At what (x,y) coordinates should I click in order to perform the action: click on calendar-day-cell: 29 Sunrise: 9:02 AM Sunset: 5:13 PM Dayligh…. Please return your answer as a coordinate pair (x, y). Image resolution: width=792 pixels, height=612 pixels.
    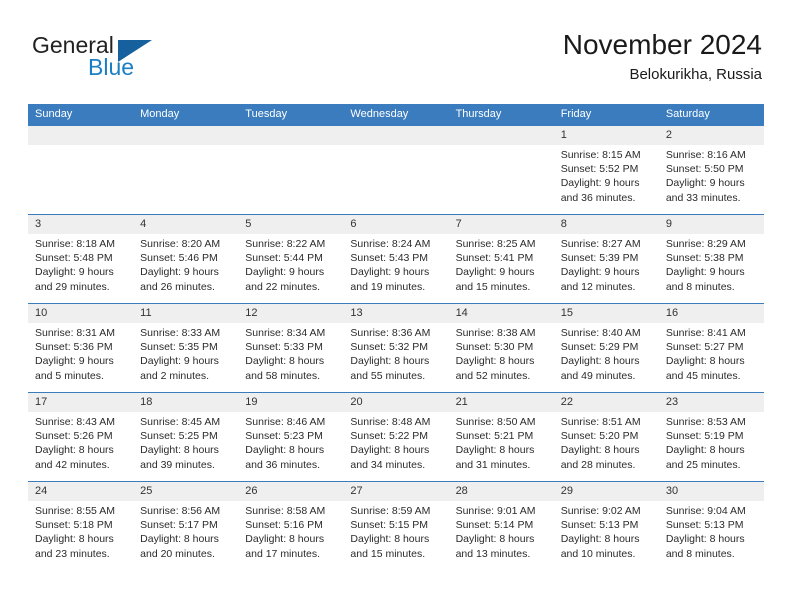
    Looking at the image, I should click on (606, 526).